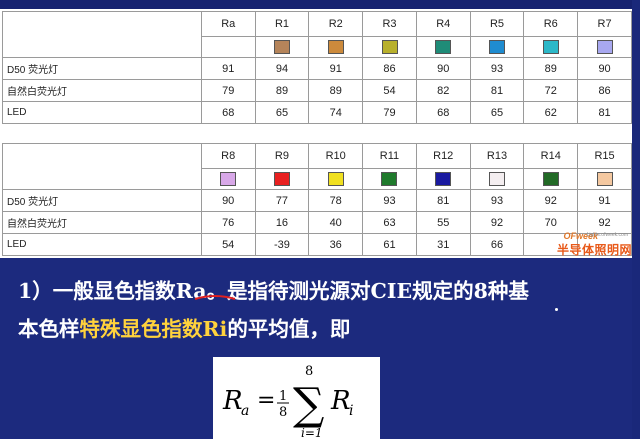 The height and width of the screenshot is (439, 640). I want to click on table-cell: 16, so click(282, 222).